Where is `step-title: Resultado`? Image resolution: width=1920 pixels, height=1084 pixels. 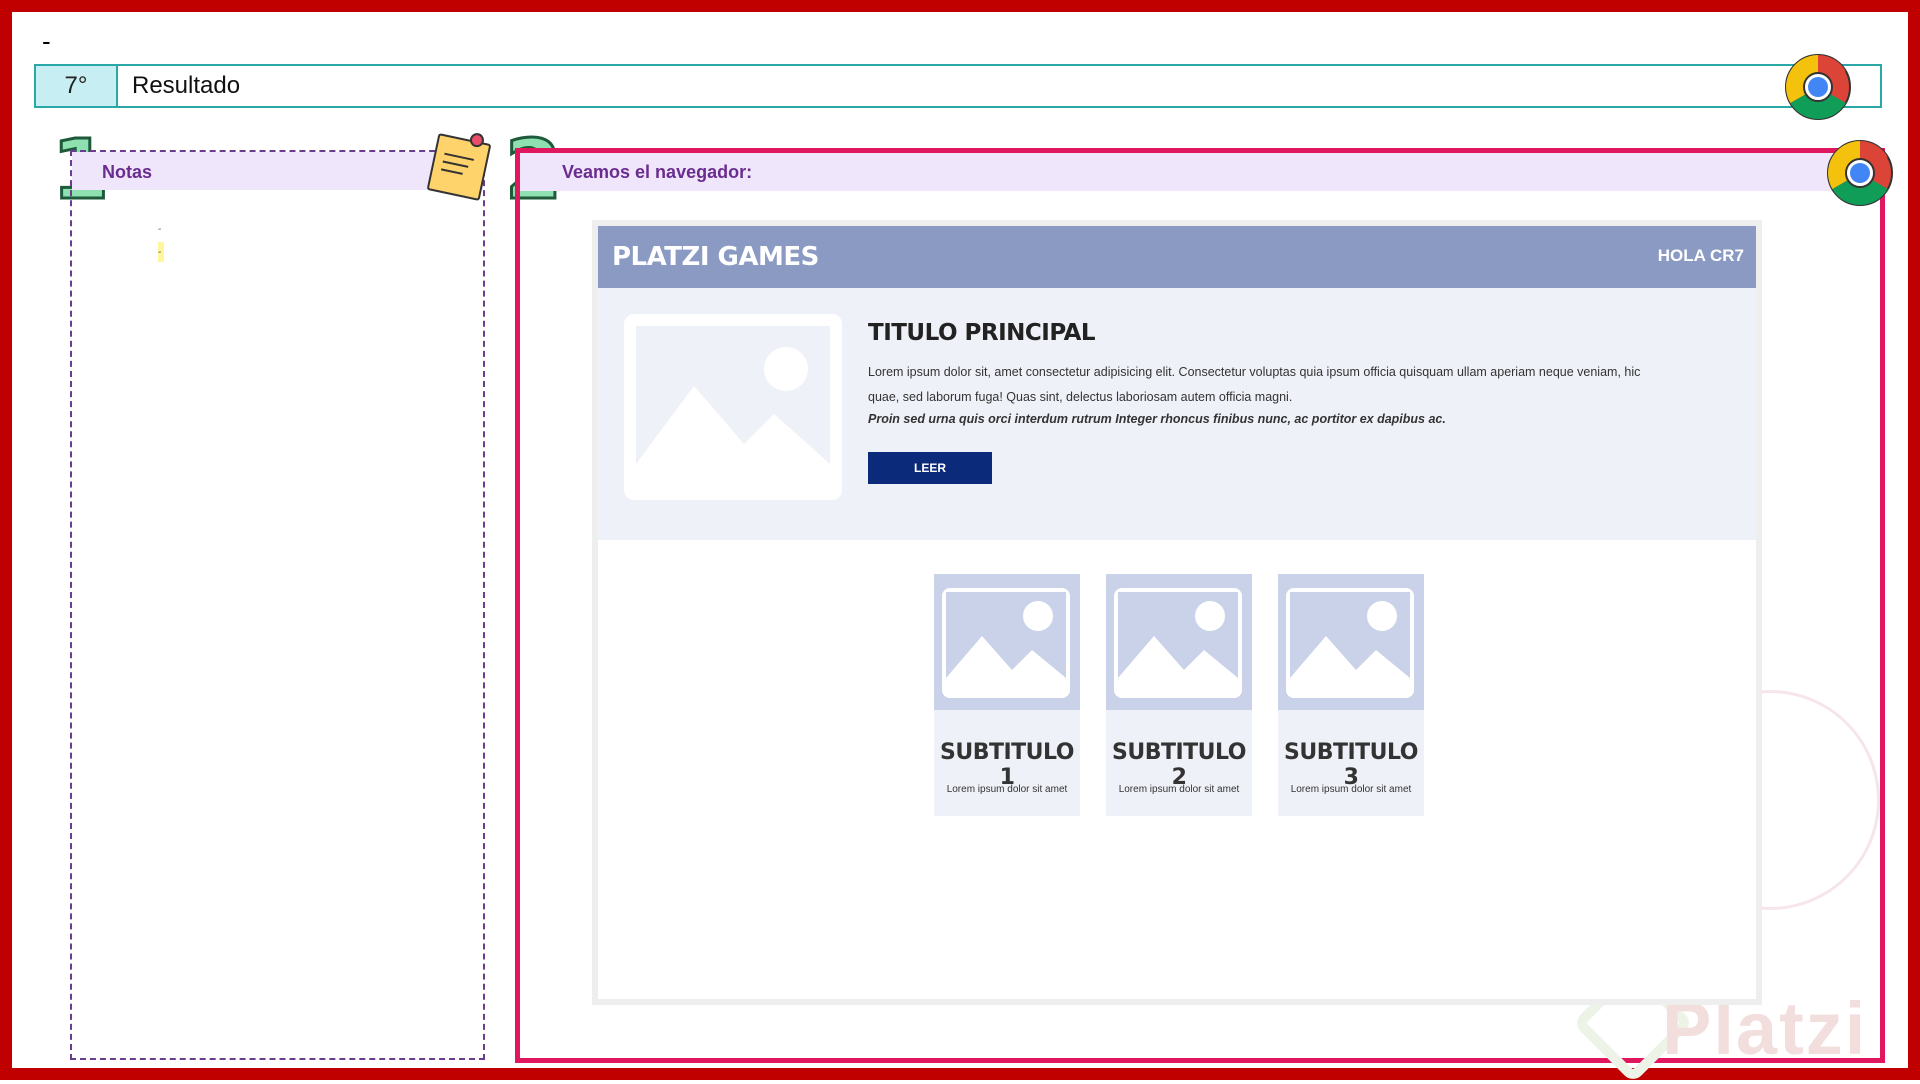 step-title: Resultado is located at coordinates (186, 85).